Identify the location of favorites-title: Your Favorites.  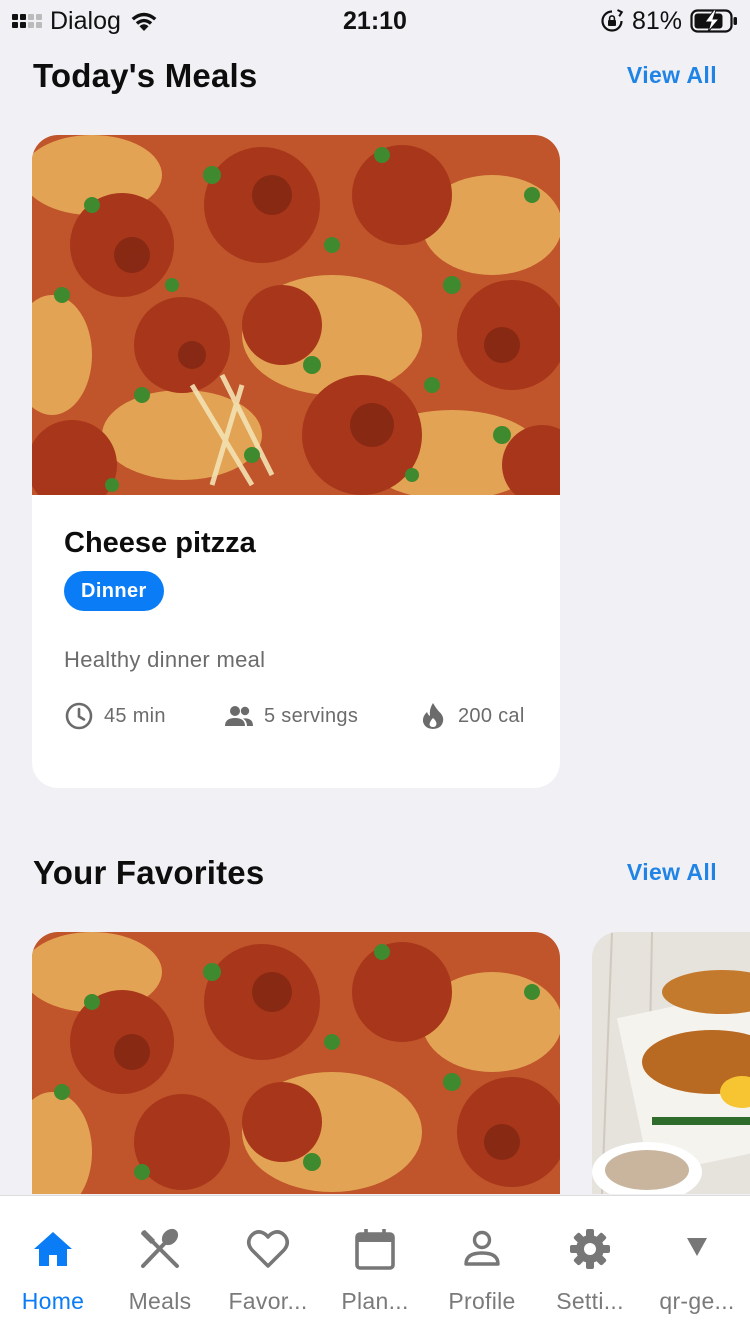
(149, 872).